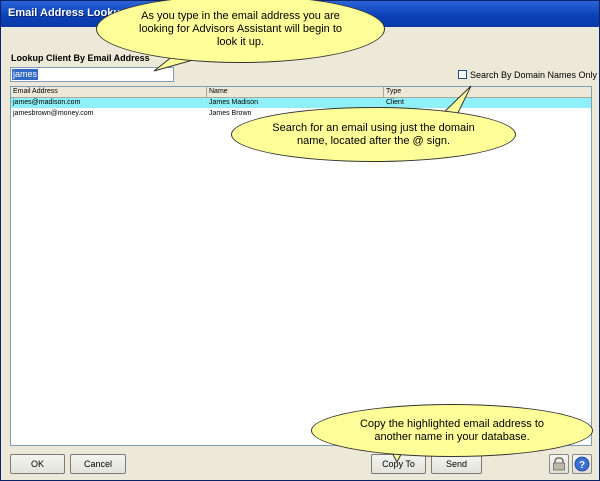 The image size is (600, 481). What do you see at coordinates (533, 75) in the screenshot?
I see `domain-only-label: Search By Domain Names Only` at bounding box center [533, 75].